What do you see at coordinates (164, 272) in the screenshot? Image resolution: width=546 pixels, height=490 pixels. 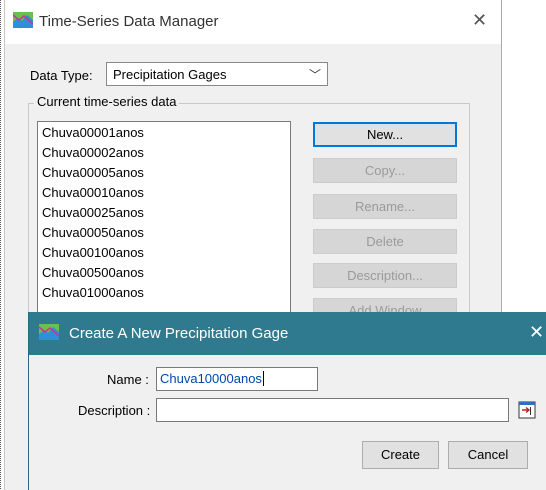 I see `list-item: Chuva00500anos` at bounding box center [164, 272].